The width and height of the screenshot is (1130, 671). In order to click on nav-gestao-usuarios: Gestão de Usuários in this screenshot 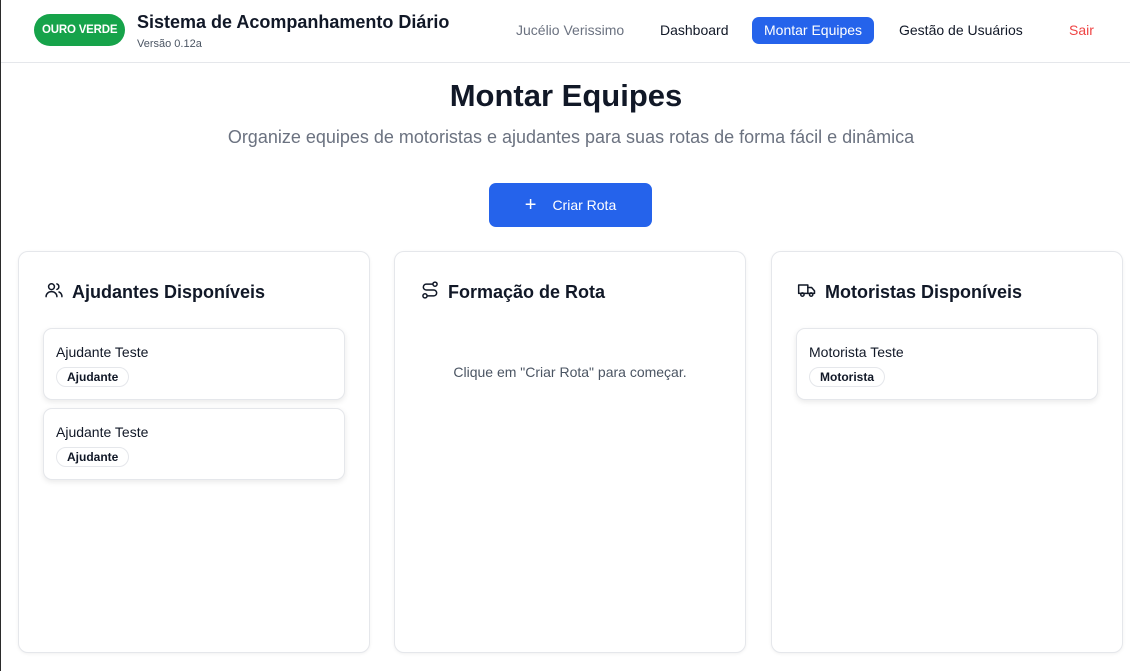, I will do `click(961, 30)`.